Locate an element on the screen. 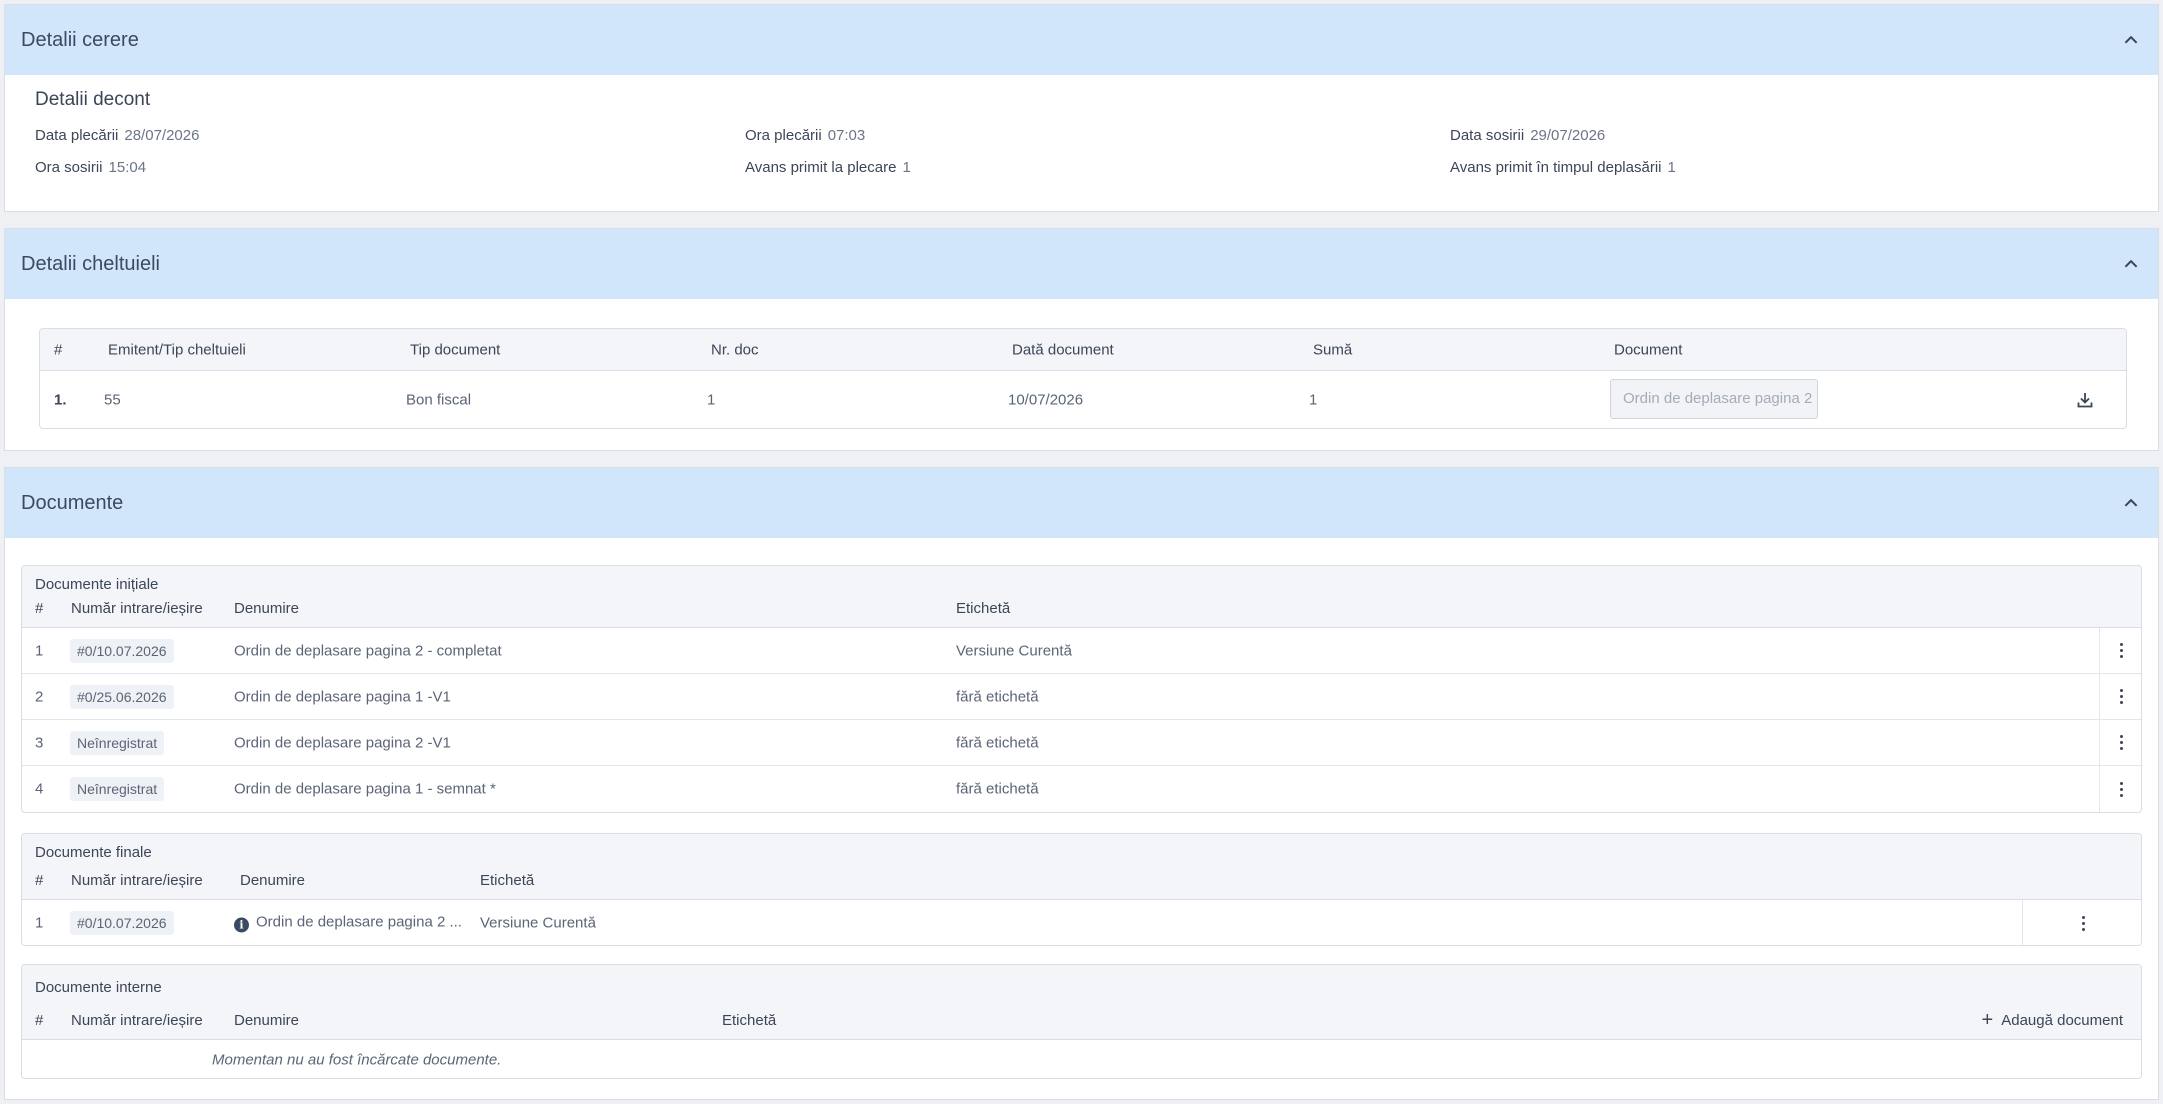  col-name: Denumire is located at coordinates (273, 880).